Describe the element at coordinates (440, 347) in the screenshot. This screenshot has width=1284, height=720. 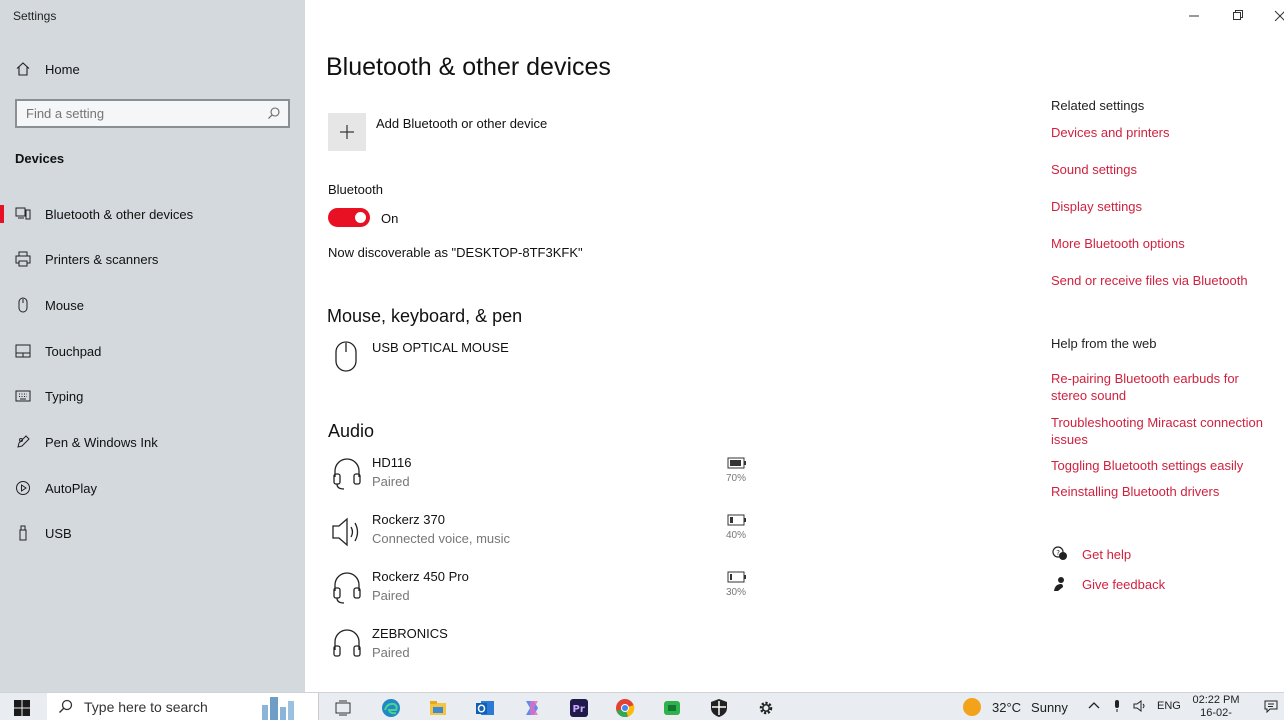
I see `device-name: USB OPTICAL MOUSE` at that location.